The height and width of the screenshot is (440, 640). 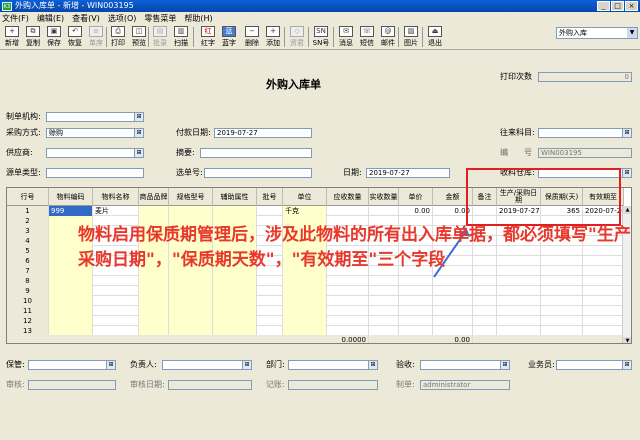 I want to click on table-cell: 0.00, so click(x=416, y=211).